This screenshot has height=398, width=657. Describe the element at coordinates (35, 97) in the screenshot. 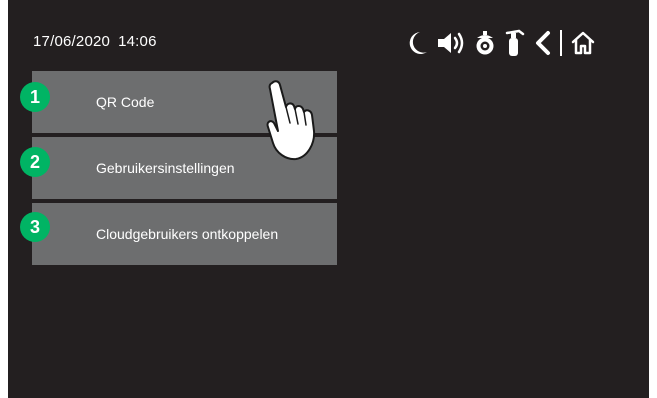

I see `step-badge-1: 1` at that location.